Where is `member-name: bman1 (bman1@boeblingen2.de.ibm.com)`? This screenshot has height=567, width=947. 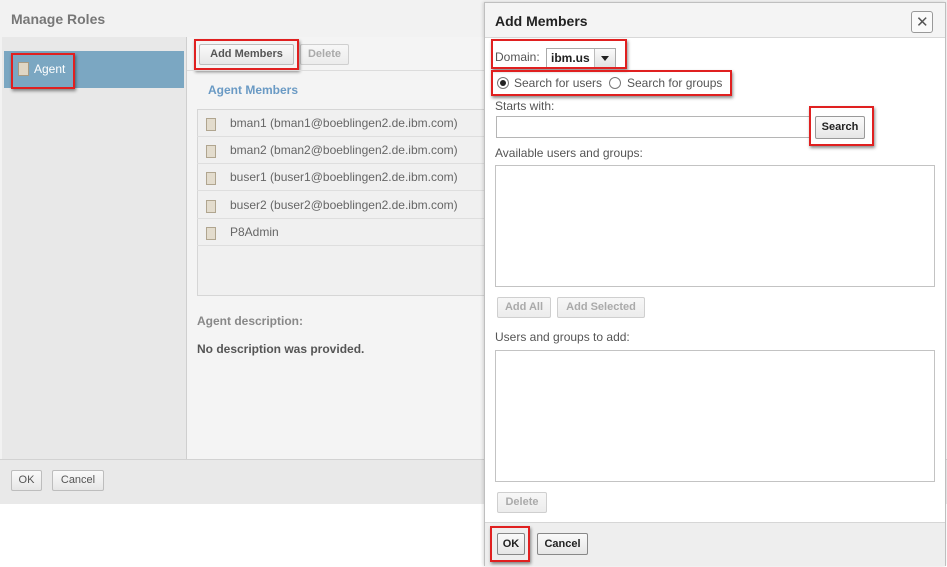
member-name: bman1 (bman1@boeblingen2.de.ibm.com) is located at coordinates (344, 123).